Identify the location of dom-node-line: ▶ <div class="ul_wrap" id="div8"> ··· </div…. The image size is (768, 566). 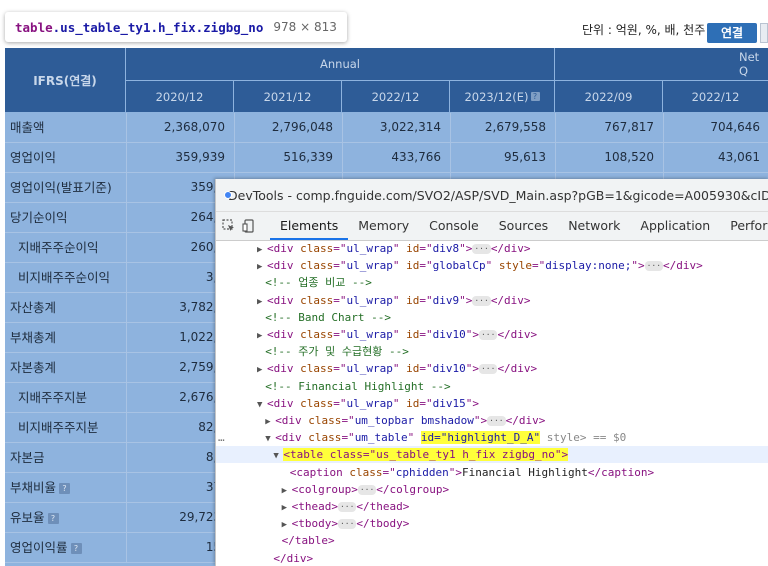
(492, 248).